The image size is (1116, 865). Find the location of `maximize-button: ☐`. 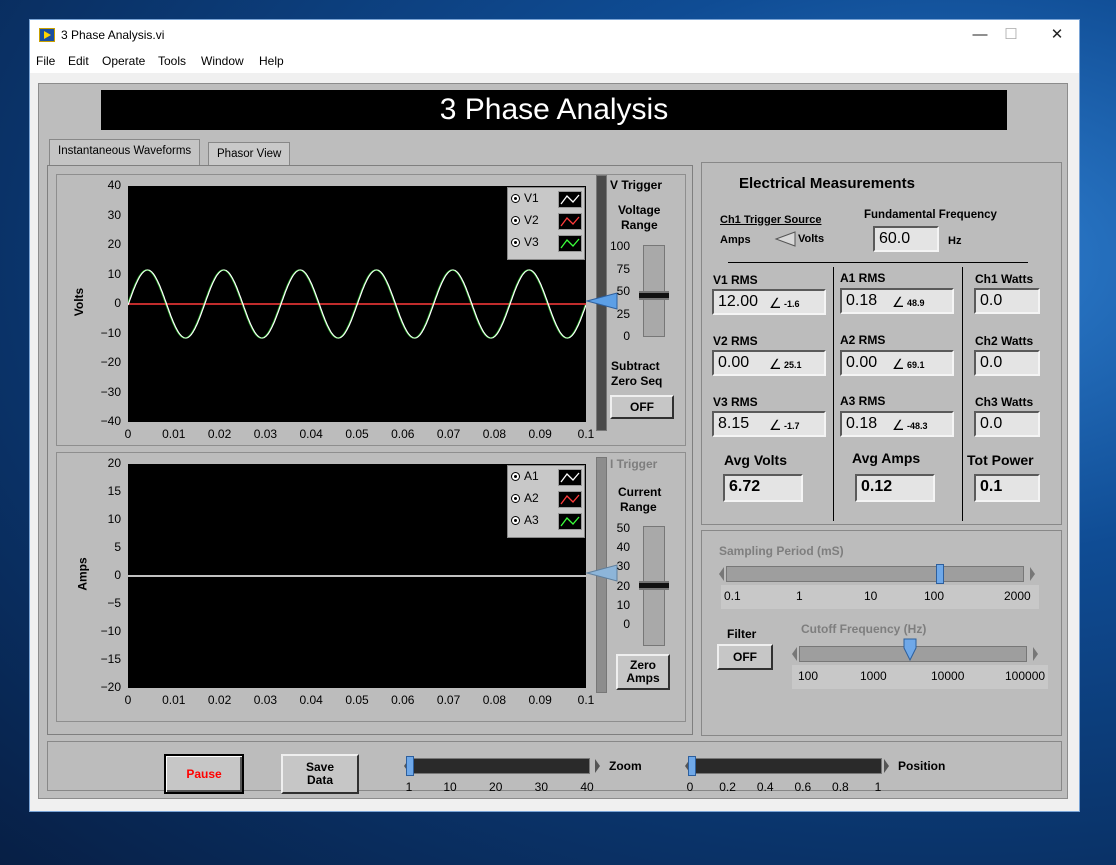

maximize-button: ☐ is located at coordinates (1011, 35).